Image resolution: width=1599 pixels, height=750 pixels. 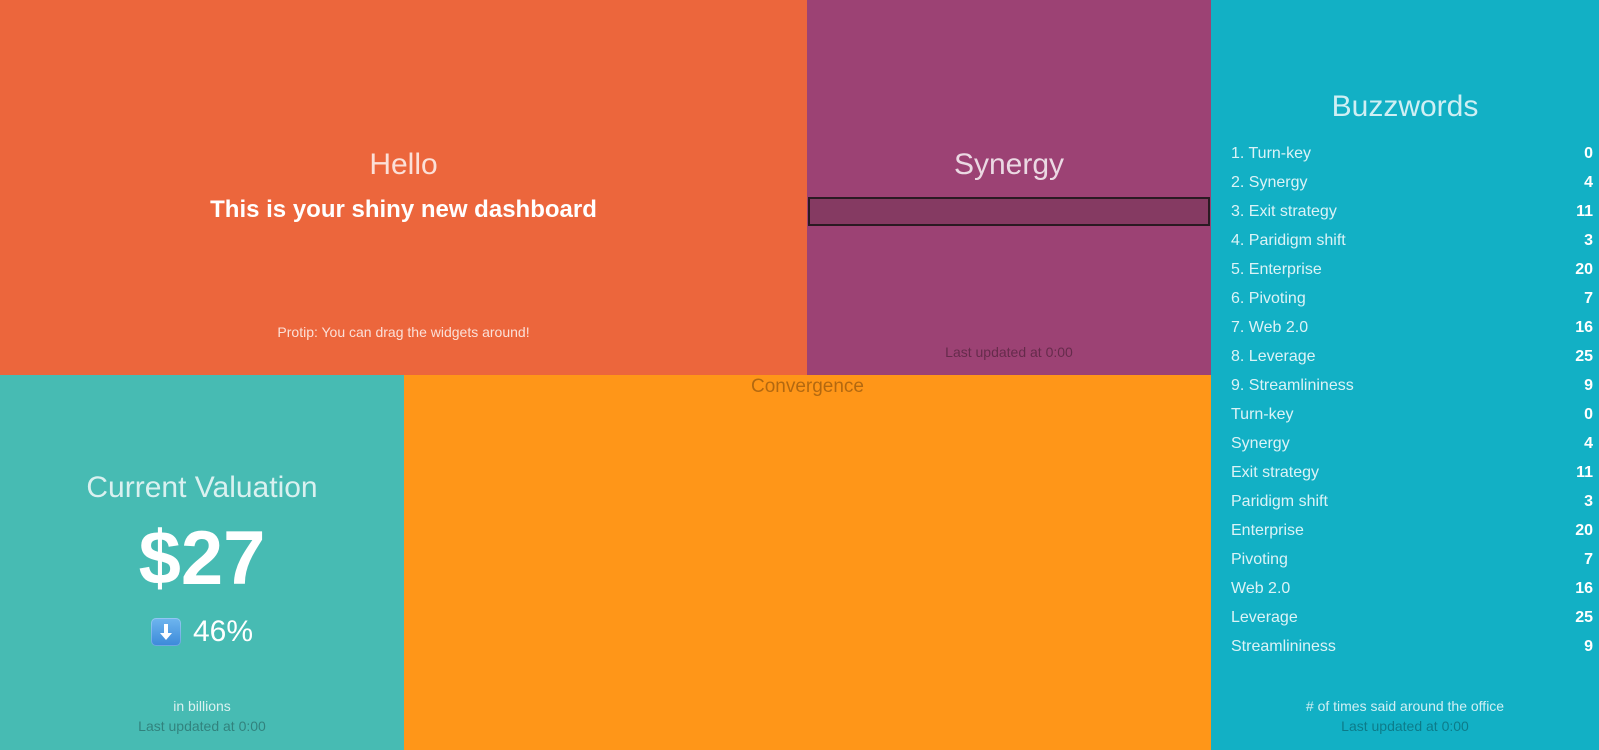 What do you see at coordinates (1405, 726) in the screenshot?
I see `buzzwords-updated-at: Last updated at 0:00` at bounding box center [1405, 726].